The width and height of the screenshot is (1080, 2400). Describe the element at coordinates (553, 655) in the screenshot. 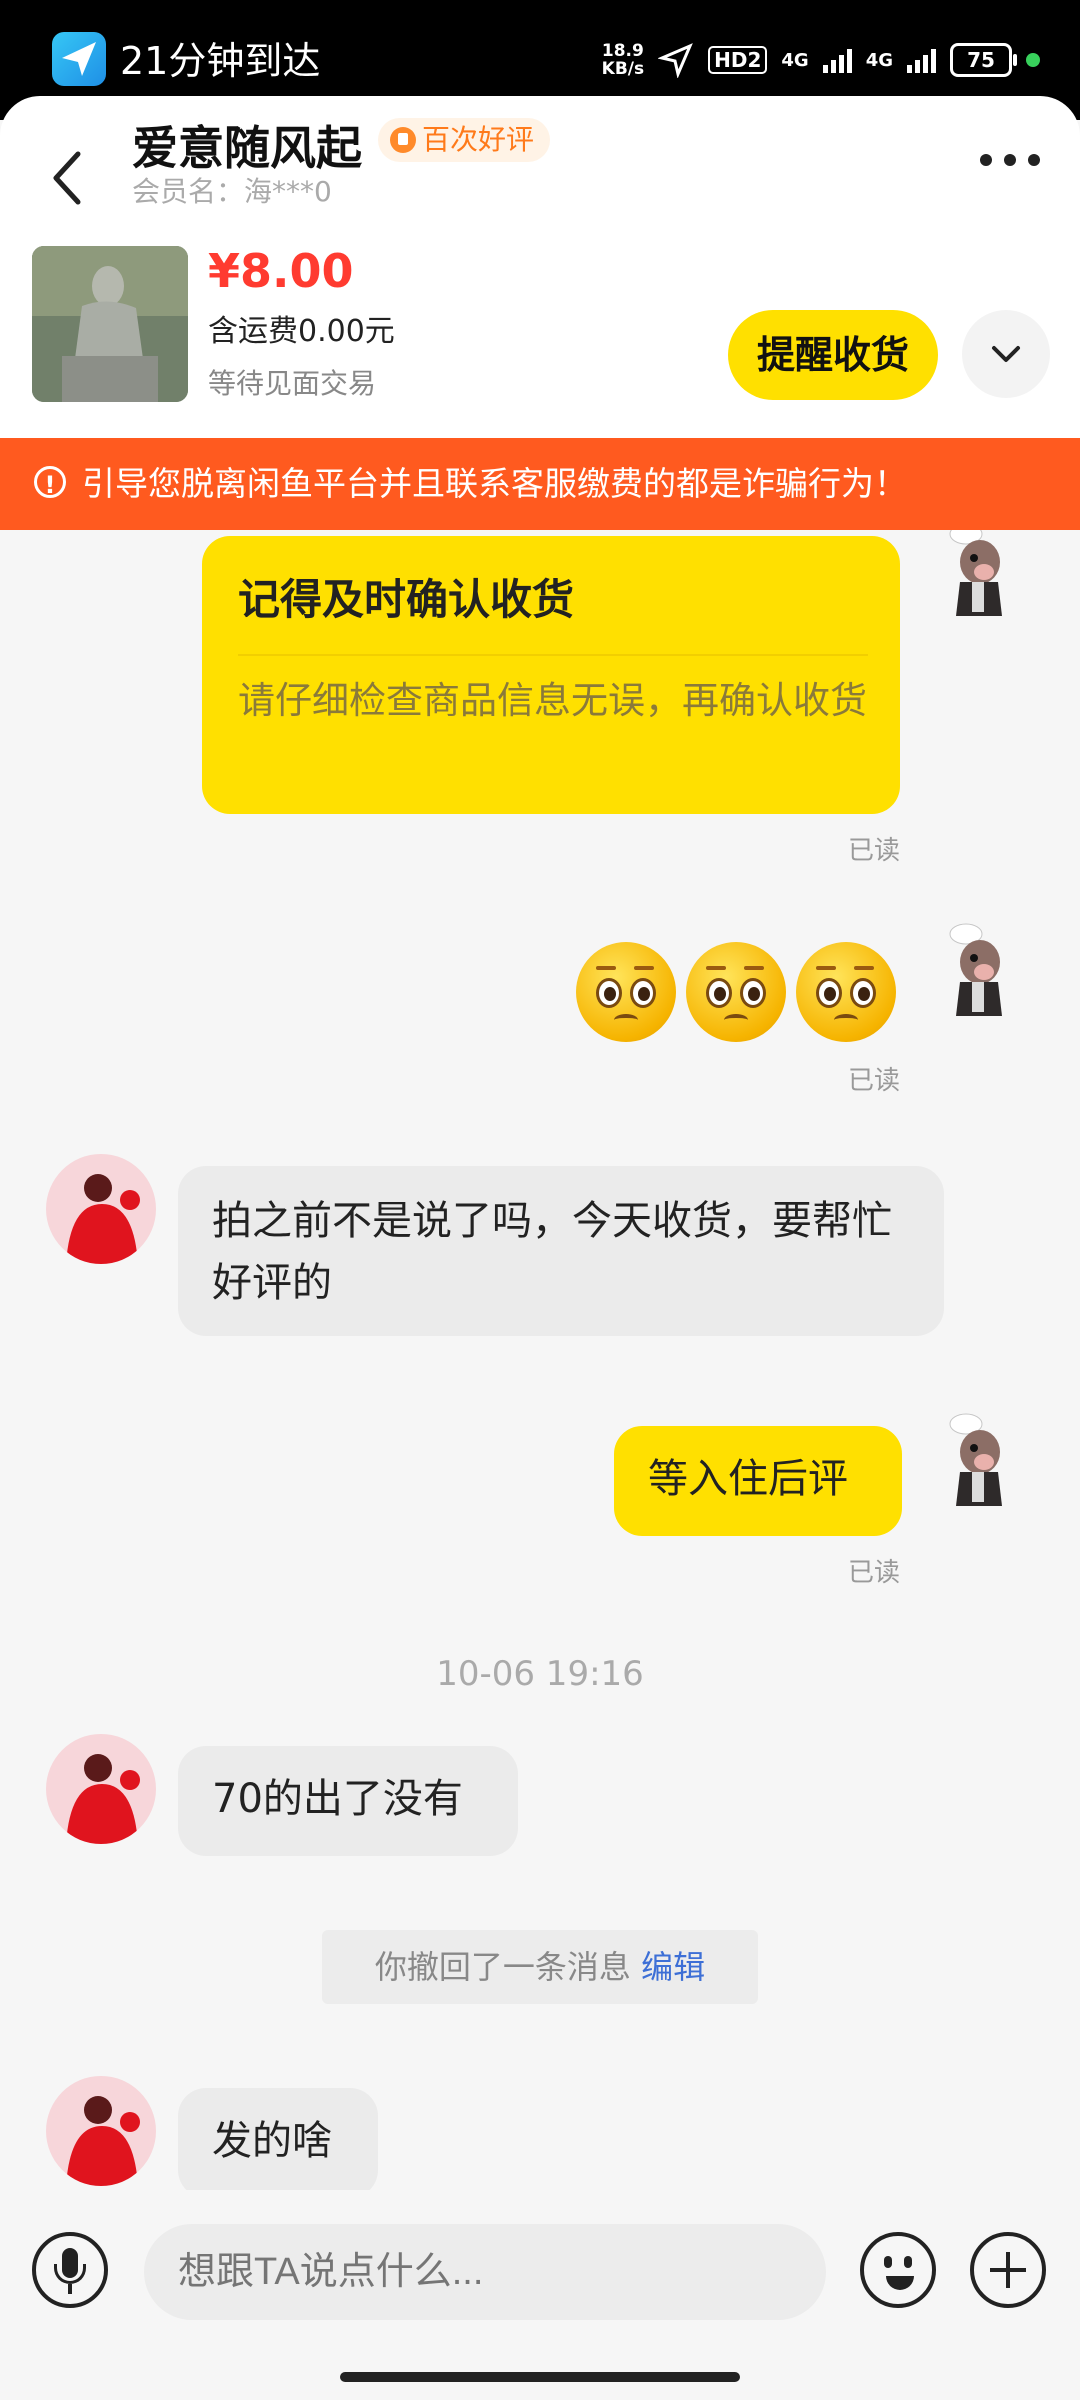

I see `card-divider` at that location.